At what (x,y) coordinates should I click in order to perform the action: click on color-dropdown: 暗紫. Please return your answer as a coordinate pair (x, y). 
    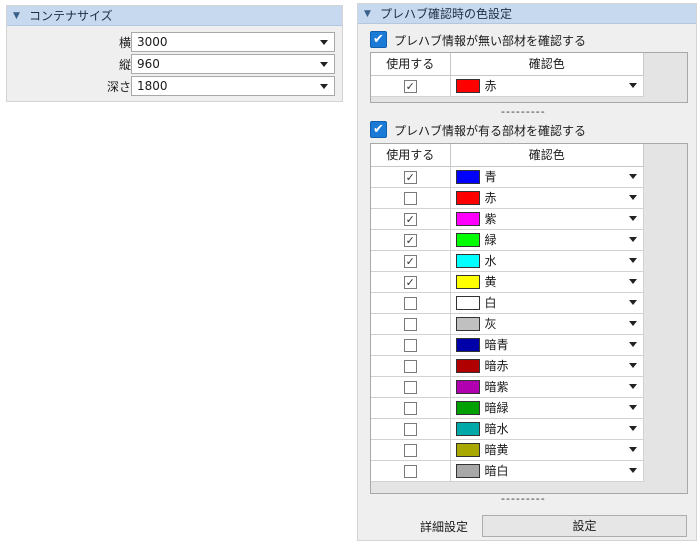
    Looking at the image, I should click on (547, 387).